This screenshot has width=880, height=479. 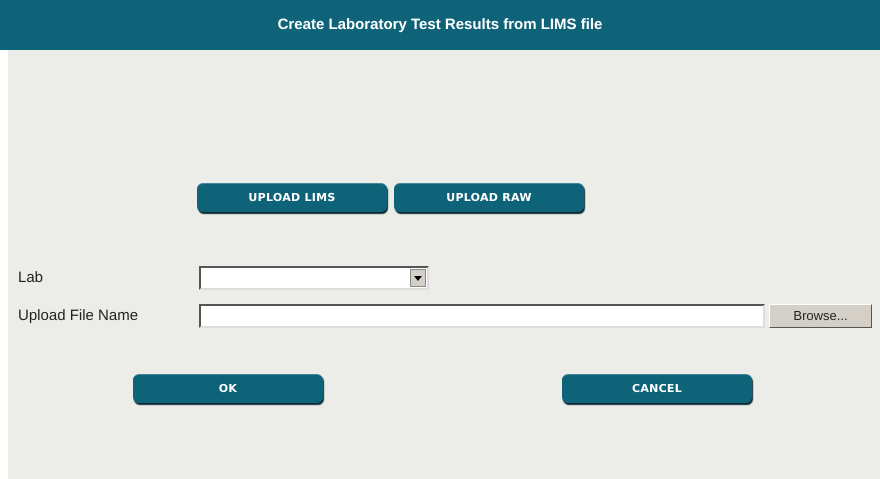 What do you see at coordinates (78, 315) in the screenshot?
I see `field-label: Upload File Name` at bounding box center [78, 315].